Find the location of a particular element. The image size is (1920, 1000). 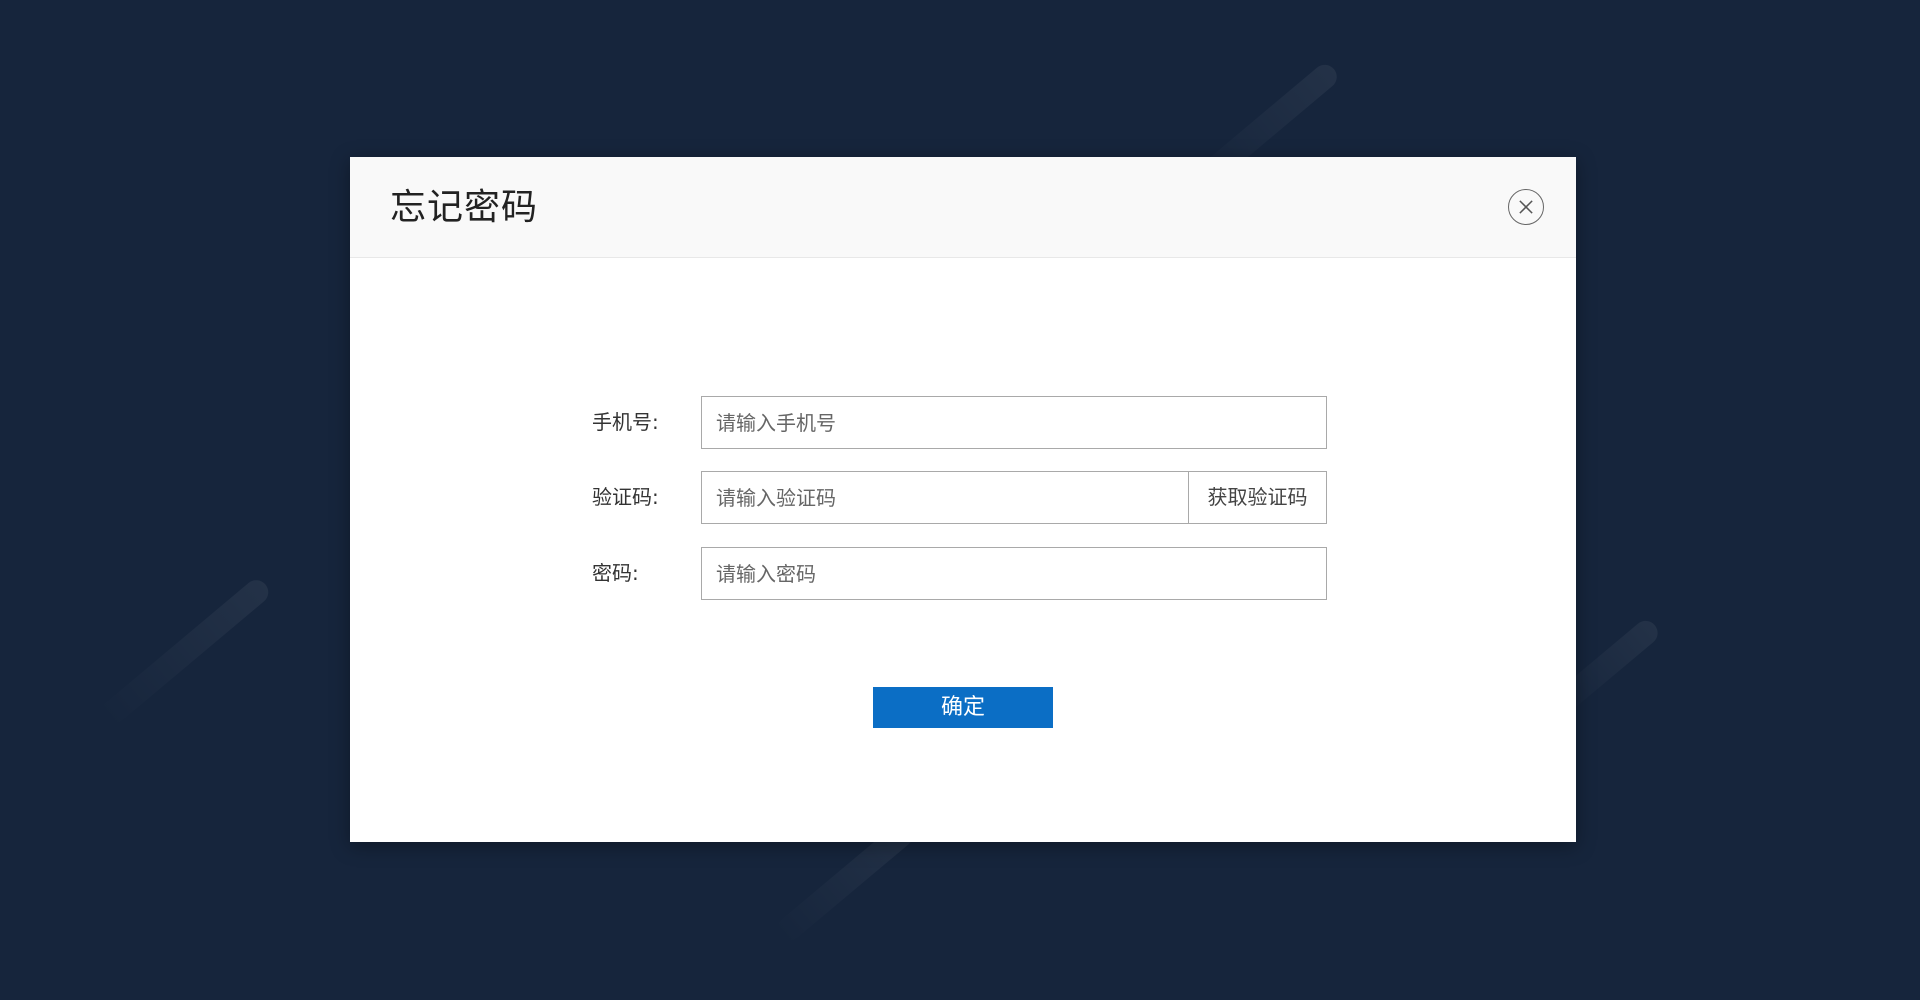

close-button is located at coordinates (1526, 207).